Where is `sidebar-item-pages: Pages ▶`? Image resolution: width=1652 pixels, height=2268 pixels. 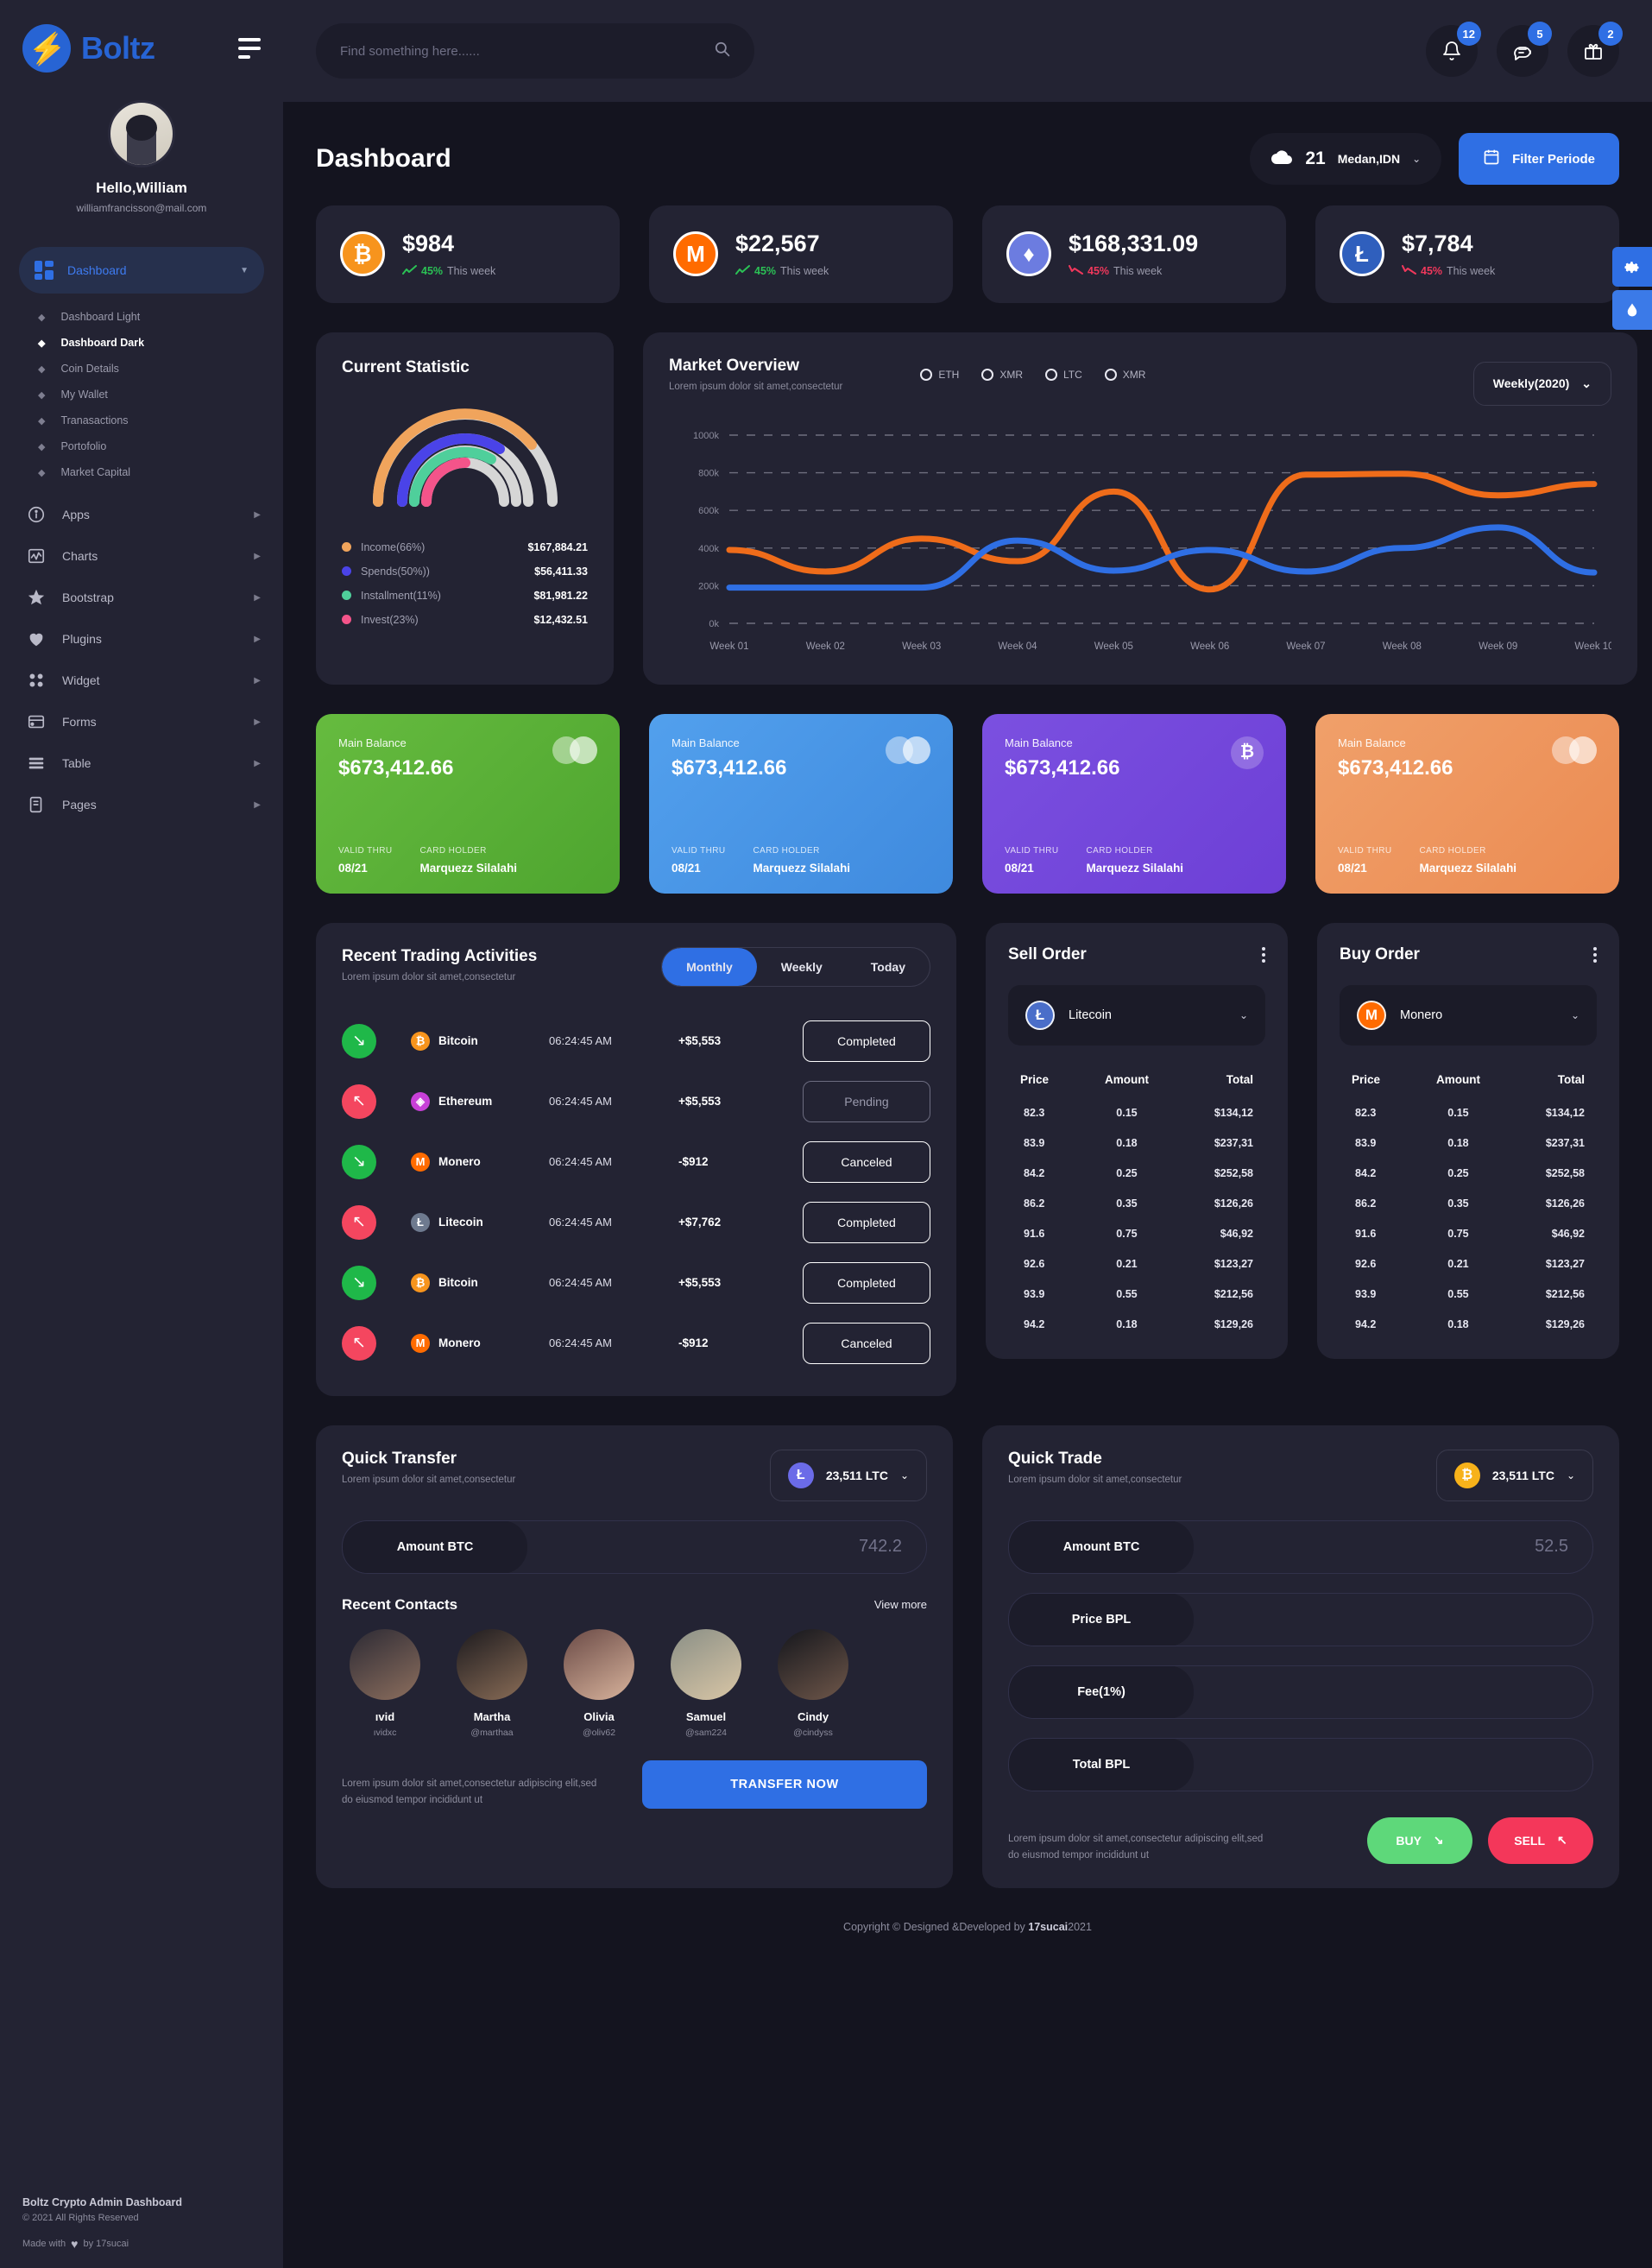 sidebar-item-pages: Pages ▶ is located at coordinates (141, 804).